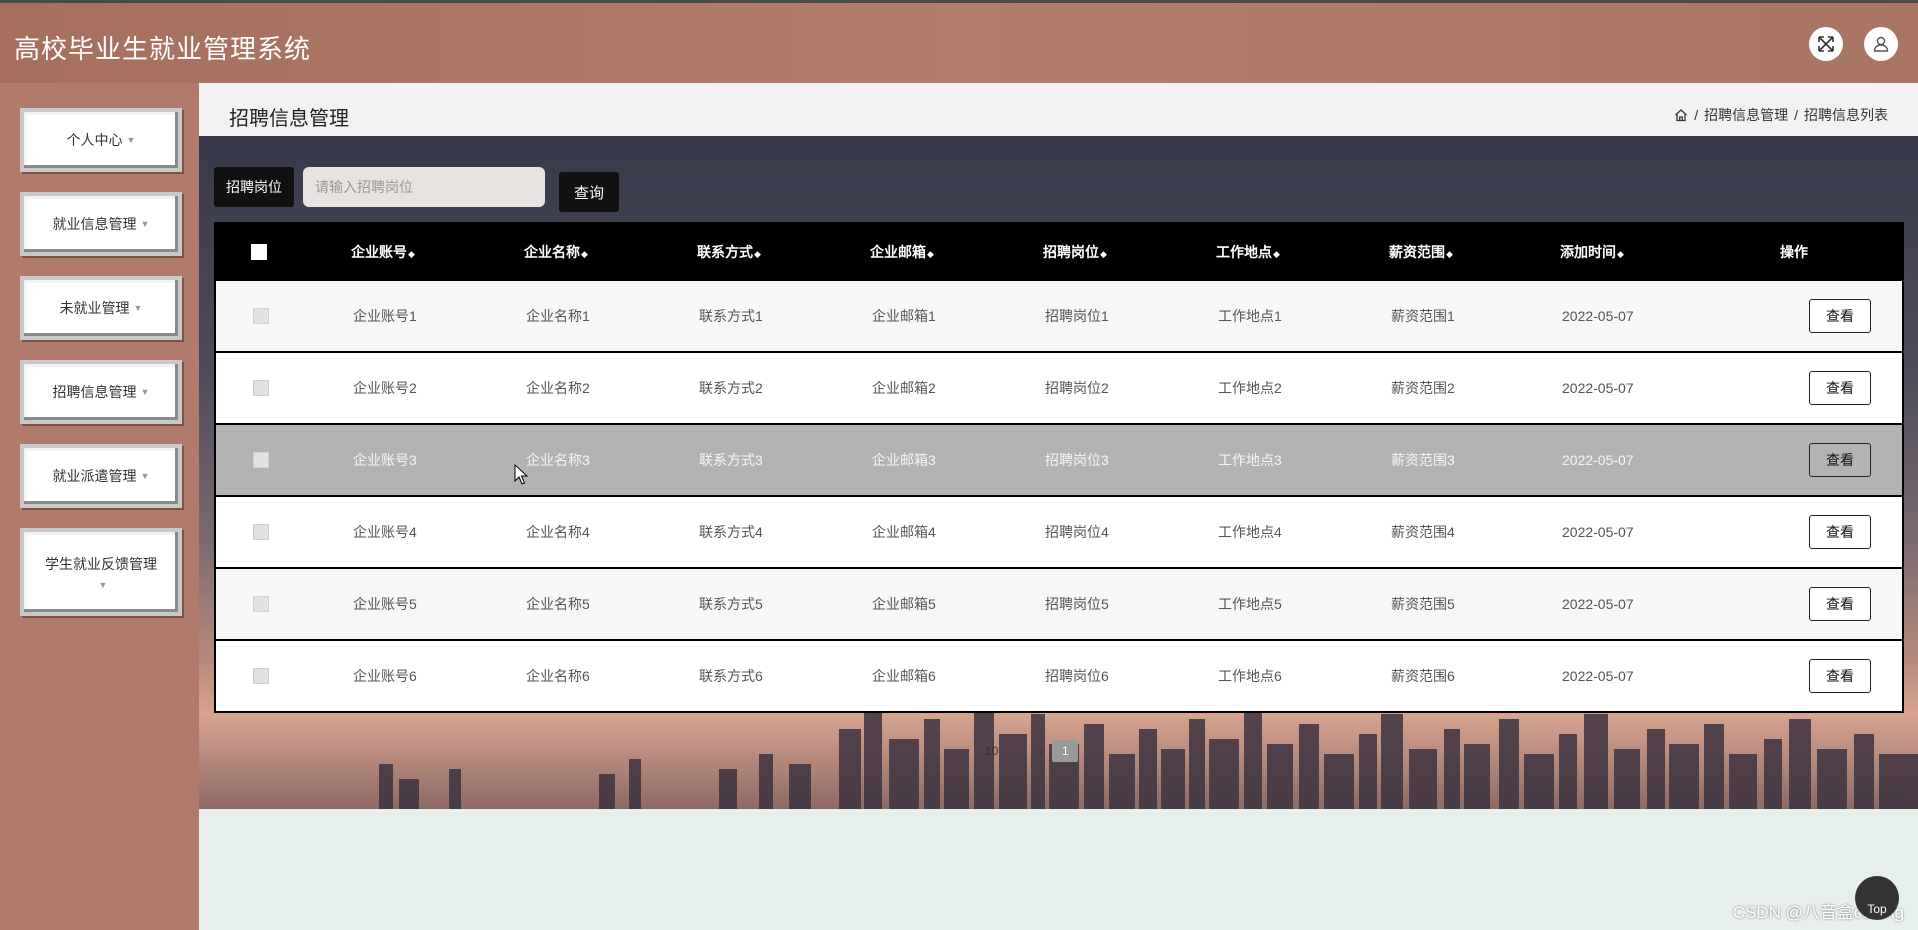 This screenshot has height=930, width=1918. I want to click on table-cell: 企业账号2, so click(385, 388).